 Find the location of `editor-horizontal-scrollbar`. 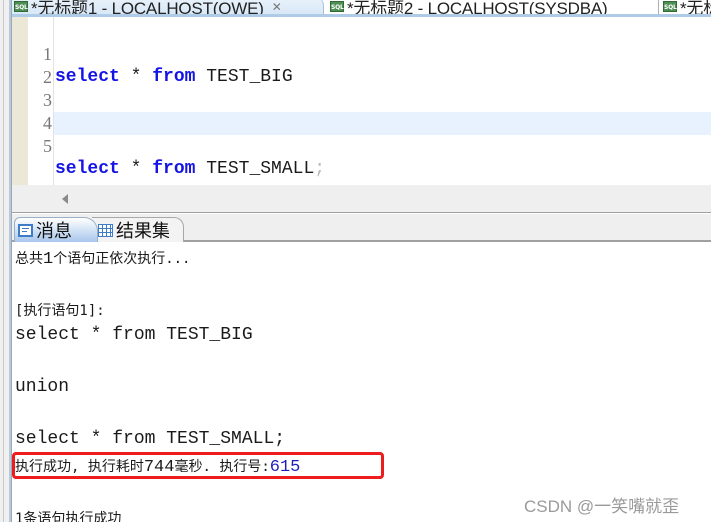

editor-horizontal-scrollbar is located at coordinates (361, 199).